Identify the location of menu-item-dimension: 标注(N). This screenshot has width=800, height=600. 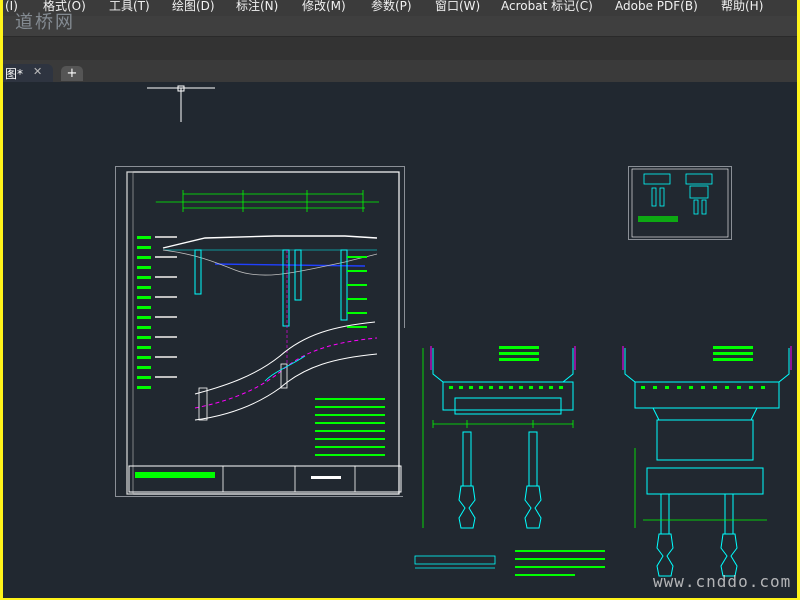
(257, 7).